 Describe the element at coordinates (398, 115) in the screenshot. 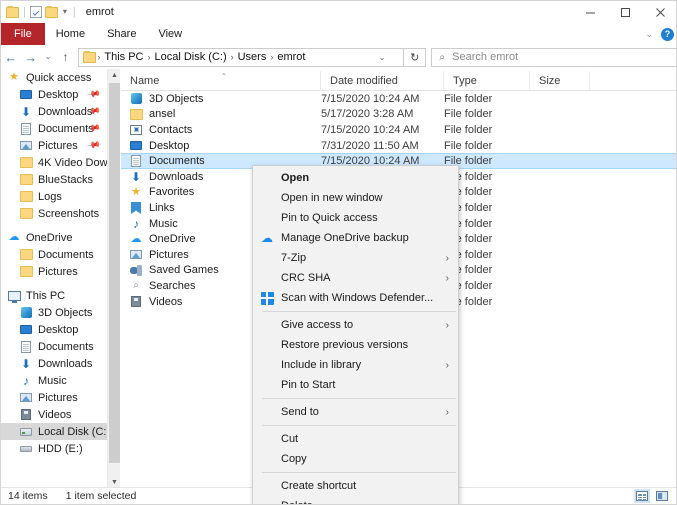

I see `table-row: ansel 5/17/2020 3:28 AM File folder` at that location.